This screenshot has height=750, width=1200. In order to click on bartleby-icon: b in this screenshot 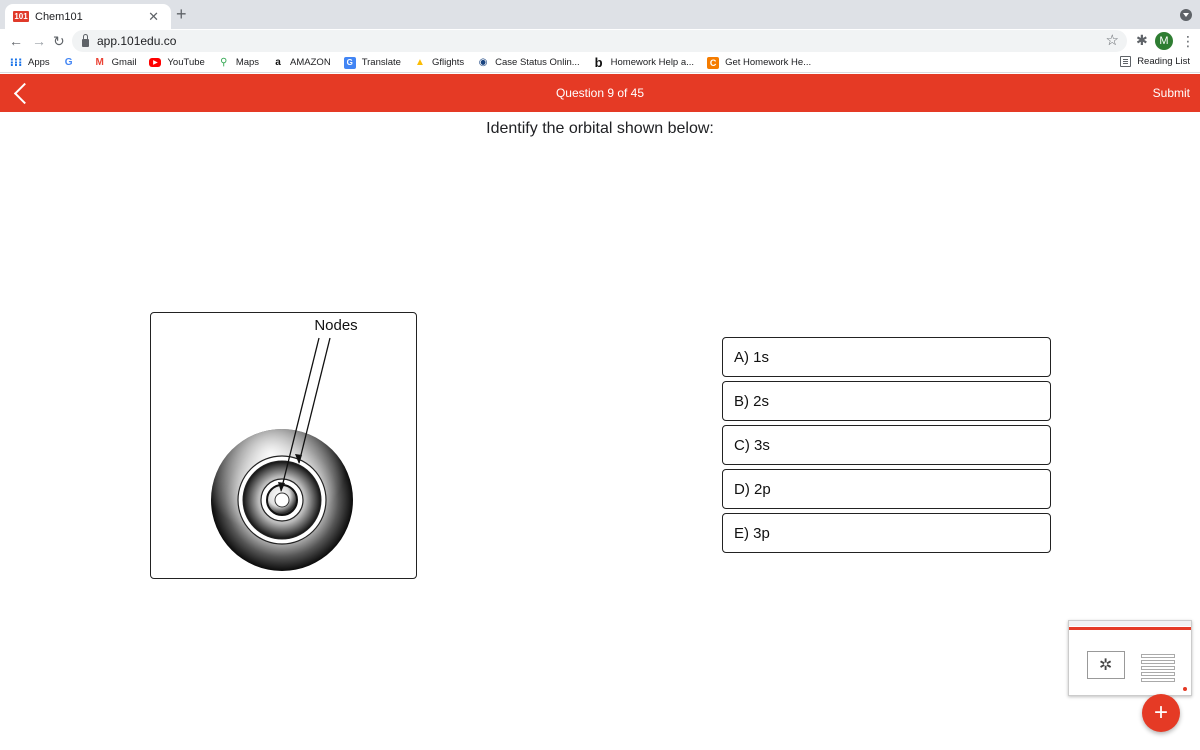, I will do `click(598, 62)`.